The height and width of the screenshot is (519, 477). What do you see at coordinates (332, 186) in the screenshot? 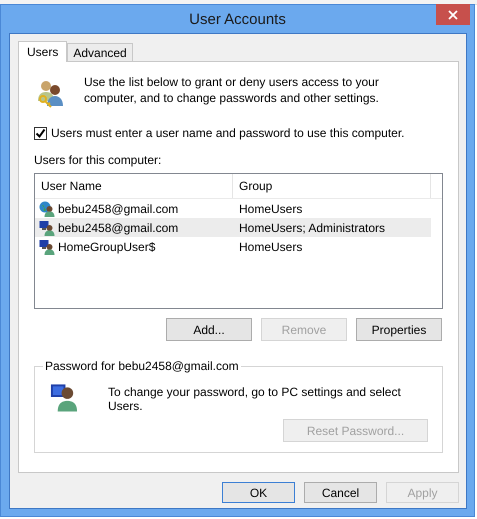
I see `column-header: Group` at bounding box center [332, 186].